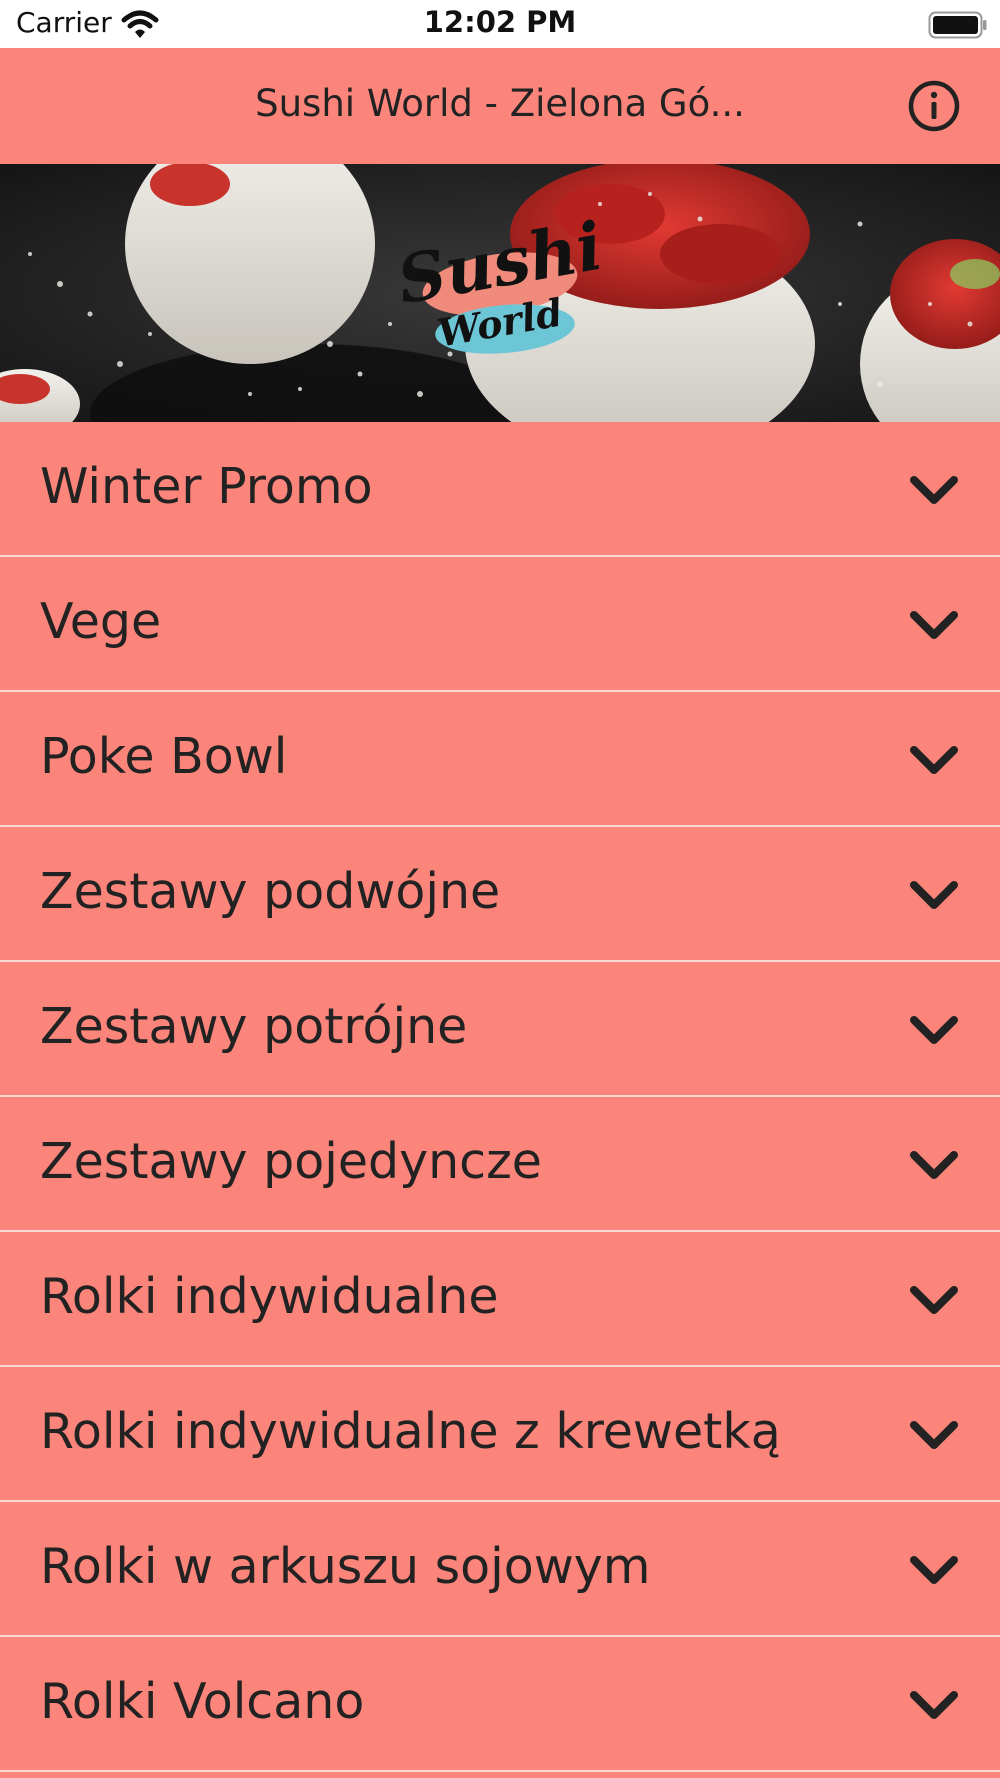  Describe the element at coordinates (500, 293) in the screenshot. I see `restaurant-banner: Sushi World` at that location.